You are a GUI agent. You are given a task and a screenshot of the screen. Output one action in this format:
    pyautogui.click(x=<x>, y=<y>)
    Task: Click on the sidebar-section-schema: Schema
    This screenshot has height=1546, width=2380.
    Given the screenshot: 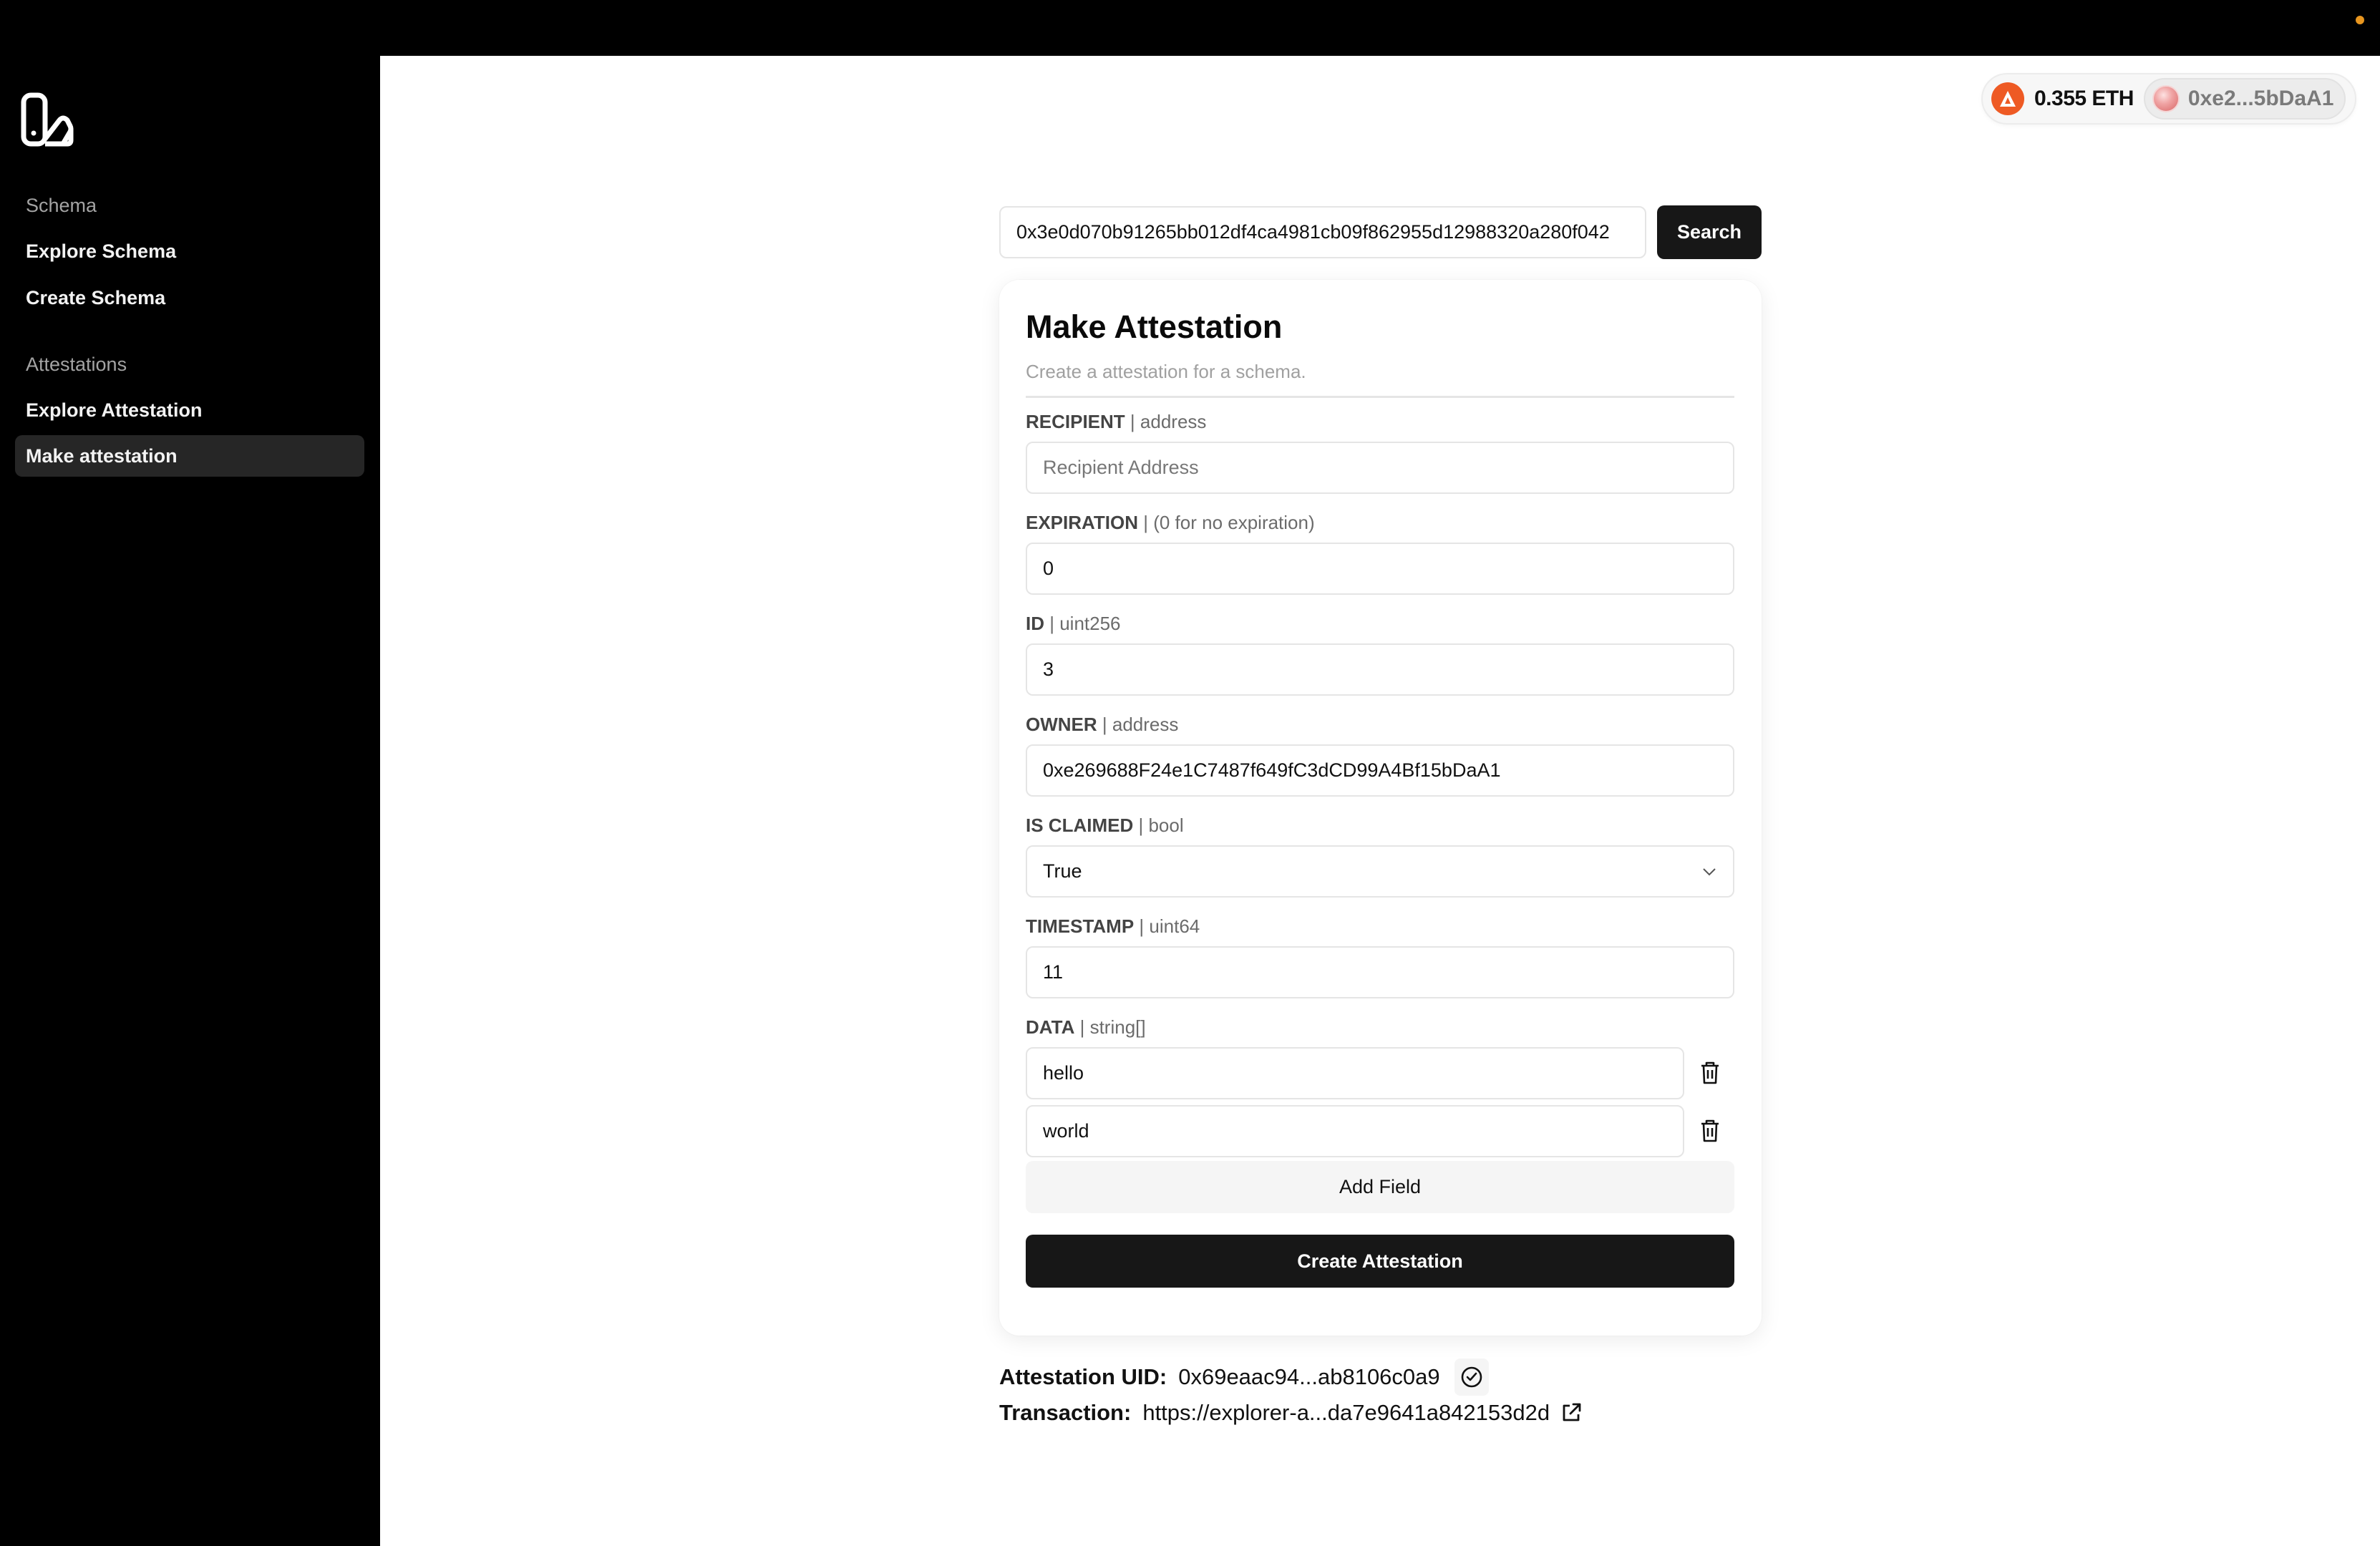 What is the action you would take?
    pyautogui.click(x=61, y=205)
    